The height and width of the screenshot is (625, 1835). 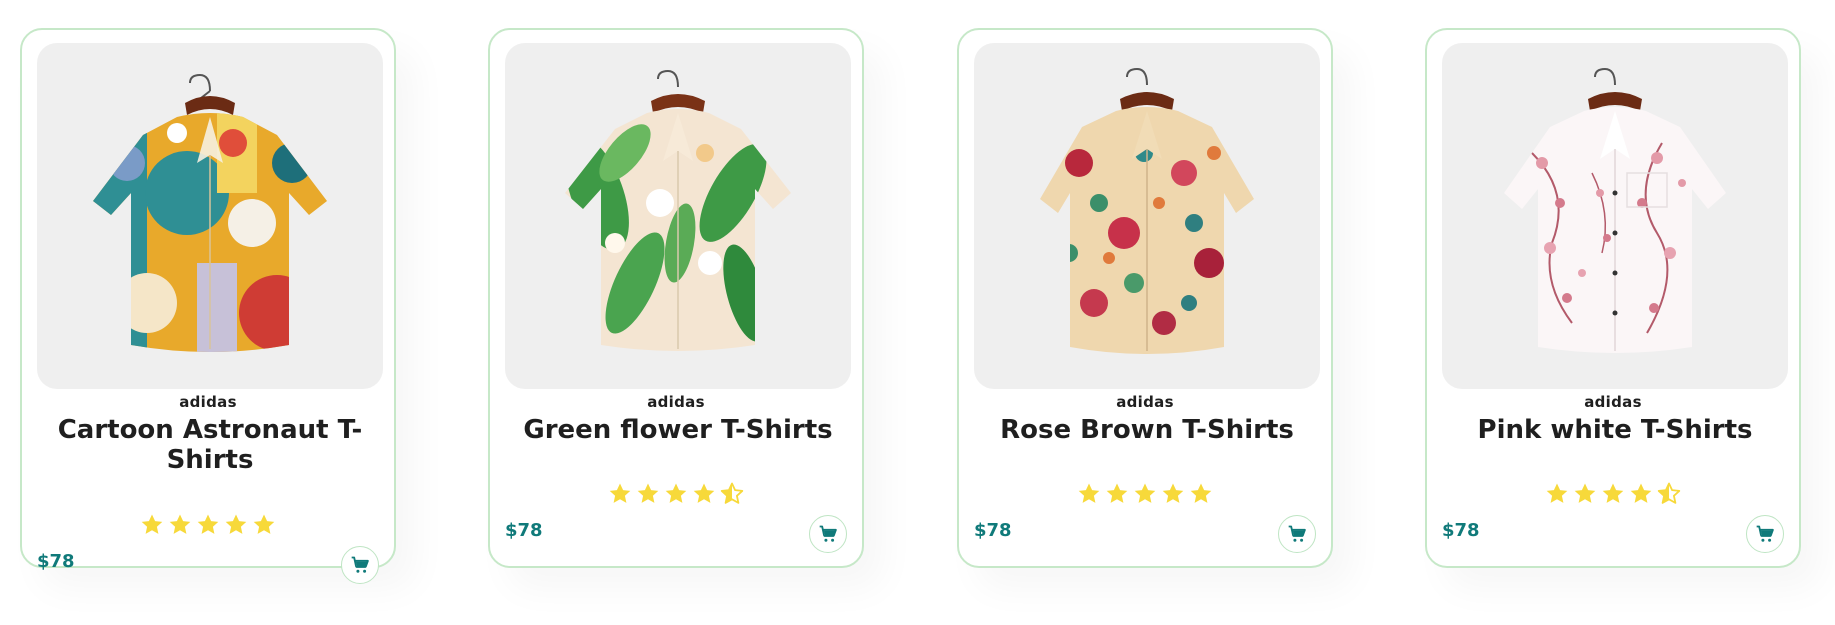 I want to click on product-name: Cartoon Astronaut T-Shirts, so click(x=210, y=445).